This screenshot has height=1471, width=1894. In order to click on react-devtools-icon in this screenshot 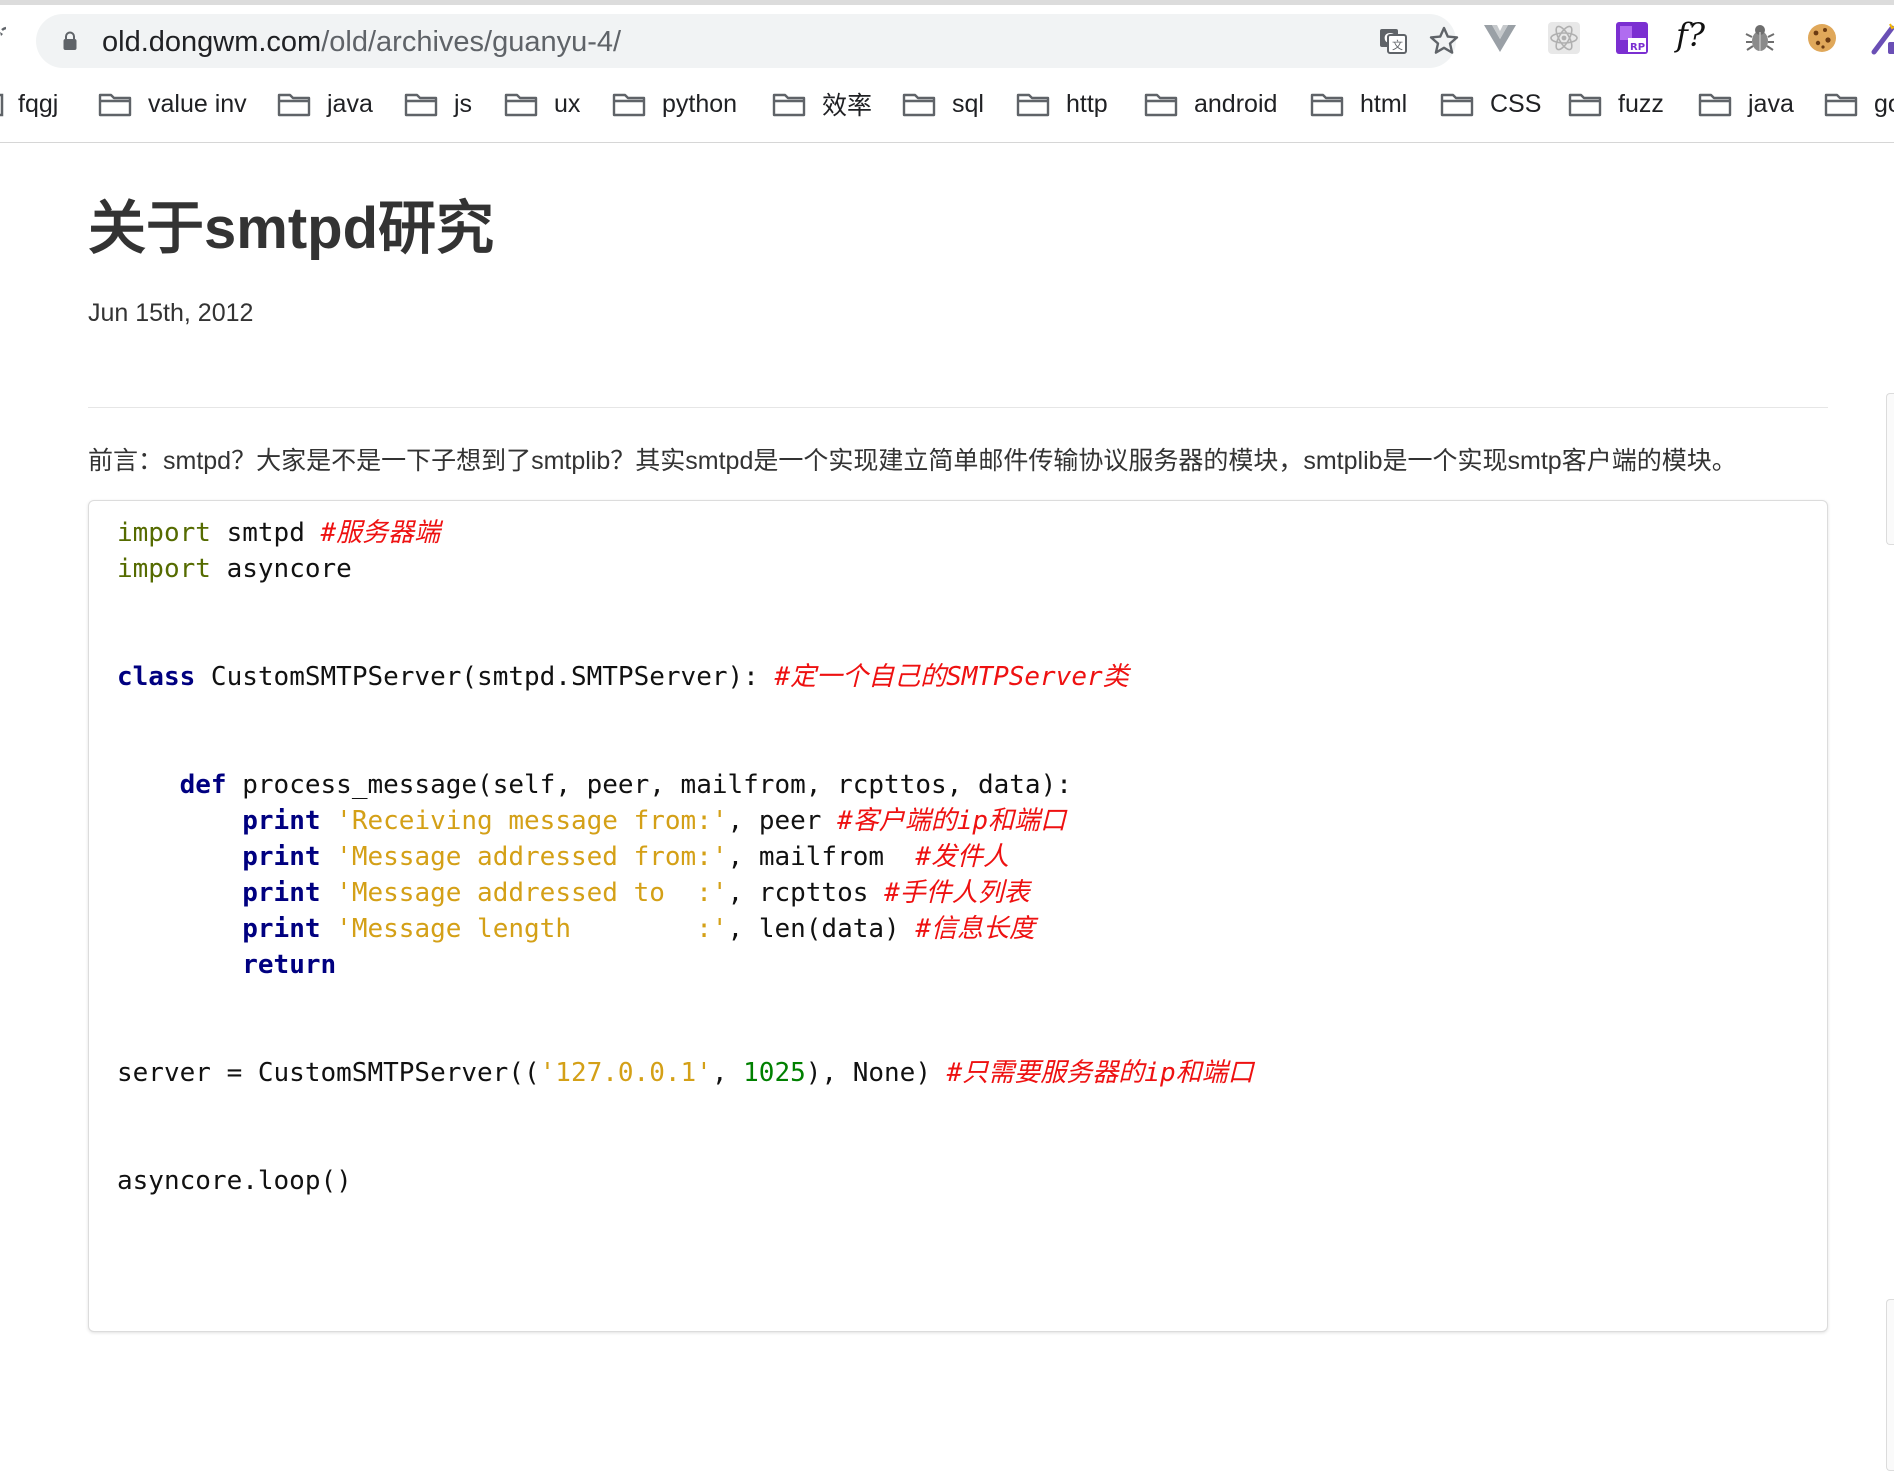, I will do `click(1564, 38)`.